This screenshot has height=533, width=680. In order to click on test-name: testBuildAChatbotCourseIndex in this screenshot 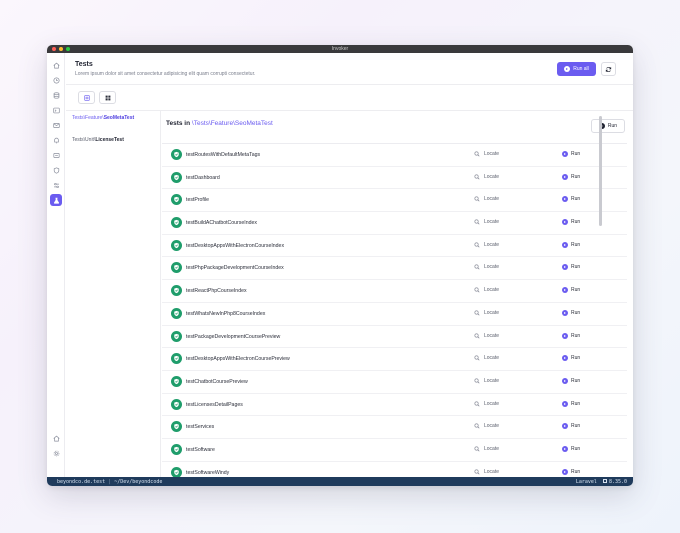, I will do `click(221, 223)`.